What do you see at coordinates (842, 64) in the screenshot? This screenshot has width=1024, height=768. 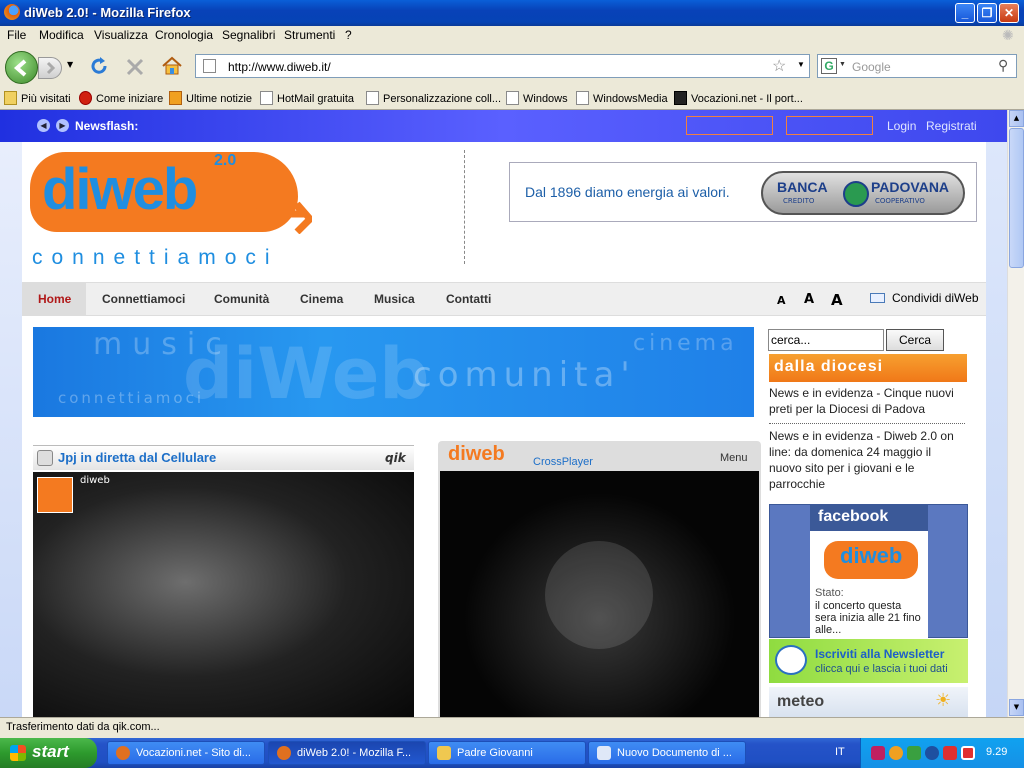 I see `search-engine-dropdown-icon: ▼` at bounding box center [842, 64].